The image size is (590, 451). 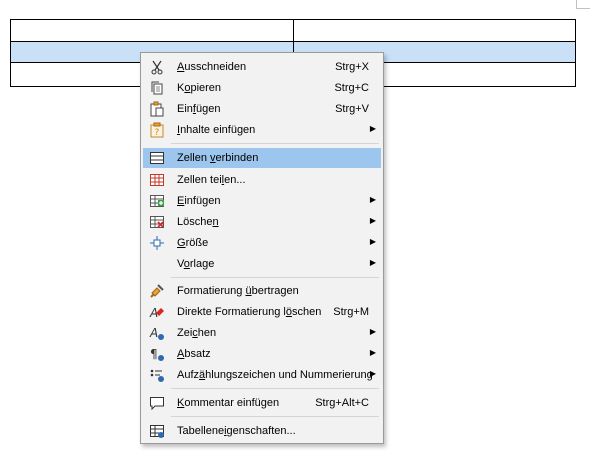 What do you see at coordinates (157, 67) in the screenshot?
I see `scissors-icon` at bounding box center [157, 67].